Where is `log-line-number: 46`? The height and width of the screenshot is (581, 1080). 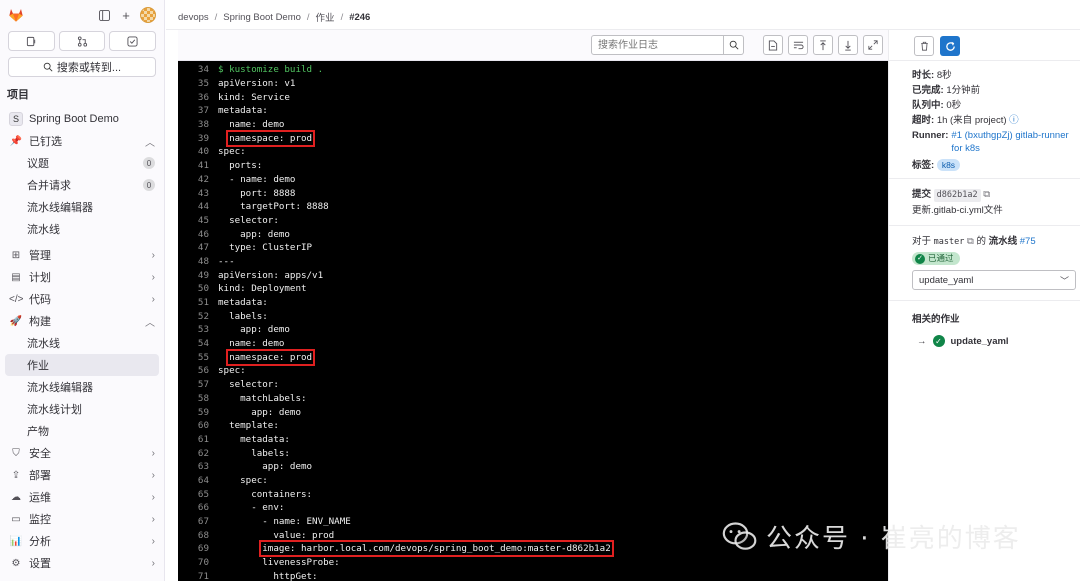
log-line-number: 46 is located at coordinates (198, 234).